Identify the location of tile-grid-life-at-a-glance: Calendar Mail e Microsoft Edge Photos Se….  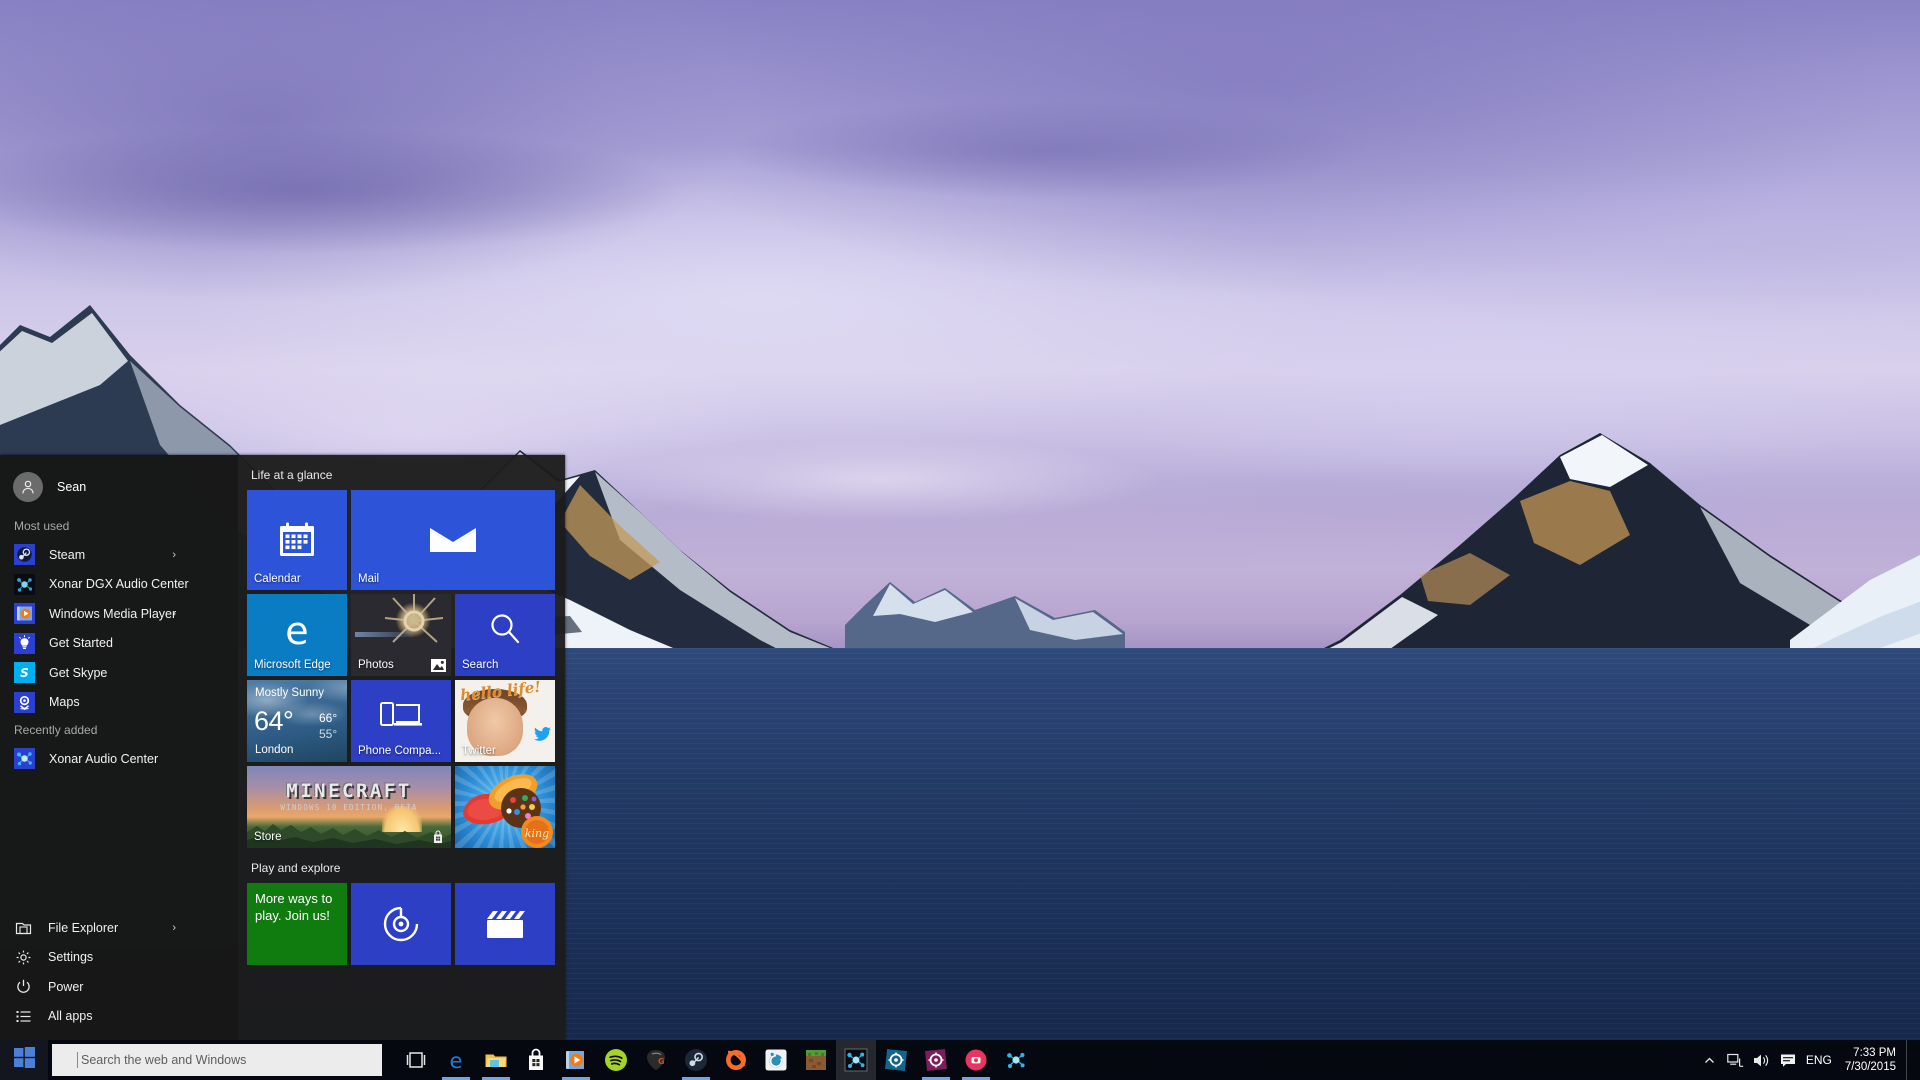
(406, 669).